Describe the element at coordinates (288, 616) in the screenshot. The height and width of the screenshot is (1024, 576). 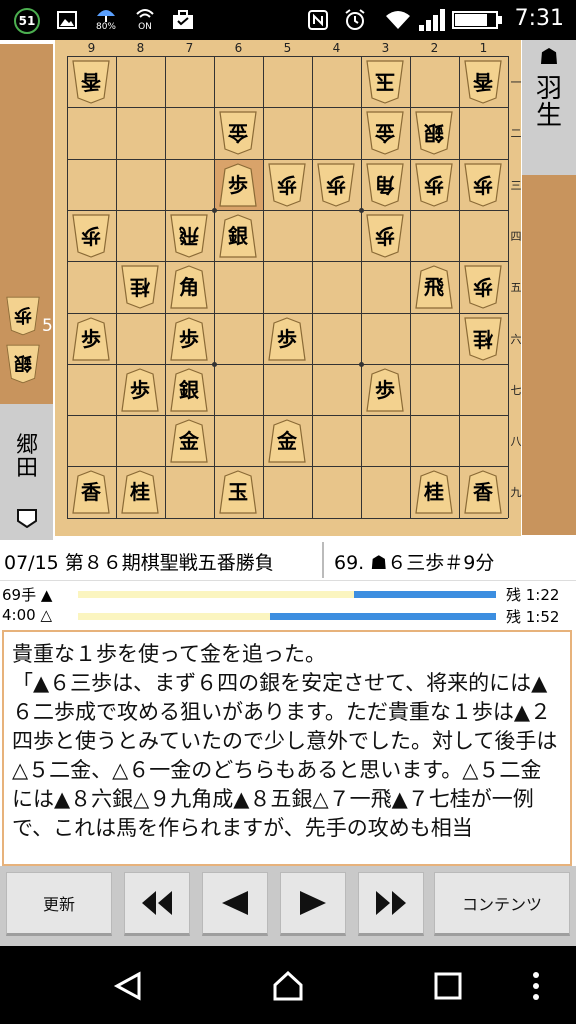
I see `timer-row-gote: 4:00 △ 残 1:52` at that location.